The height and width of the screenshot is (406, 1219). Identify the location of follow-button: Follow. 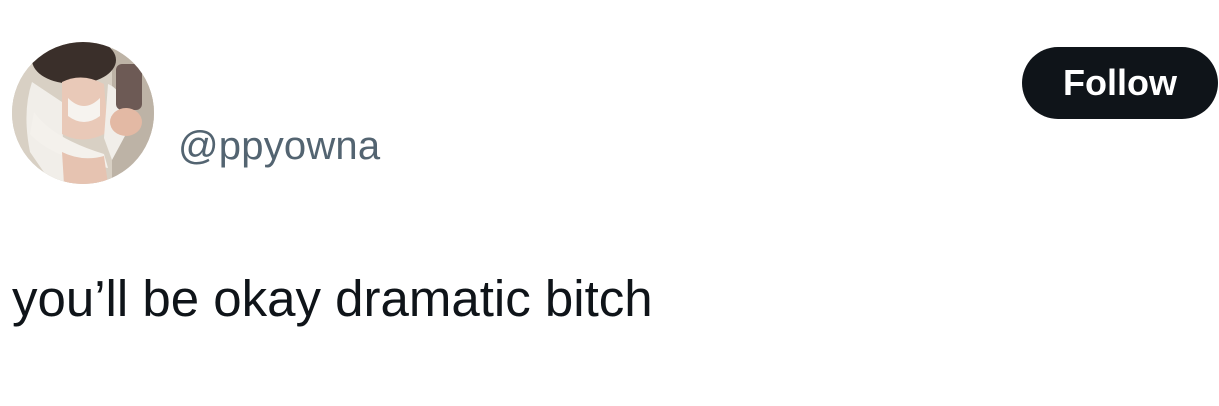
(1120, 83).